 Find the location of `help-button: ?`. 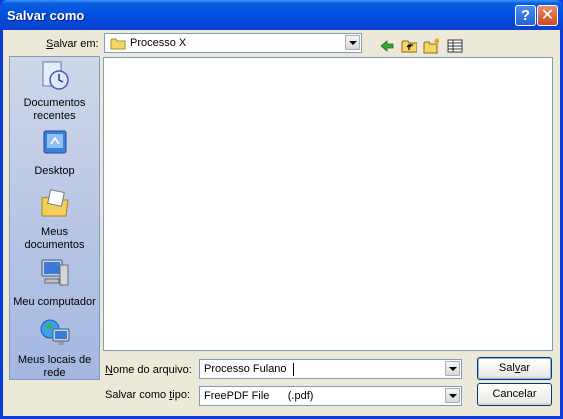

help-button: ? is located at coordinates (525, 15).